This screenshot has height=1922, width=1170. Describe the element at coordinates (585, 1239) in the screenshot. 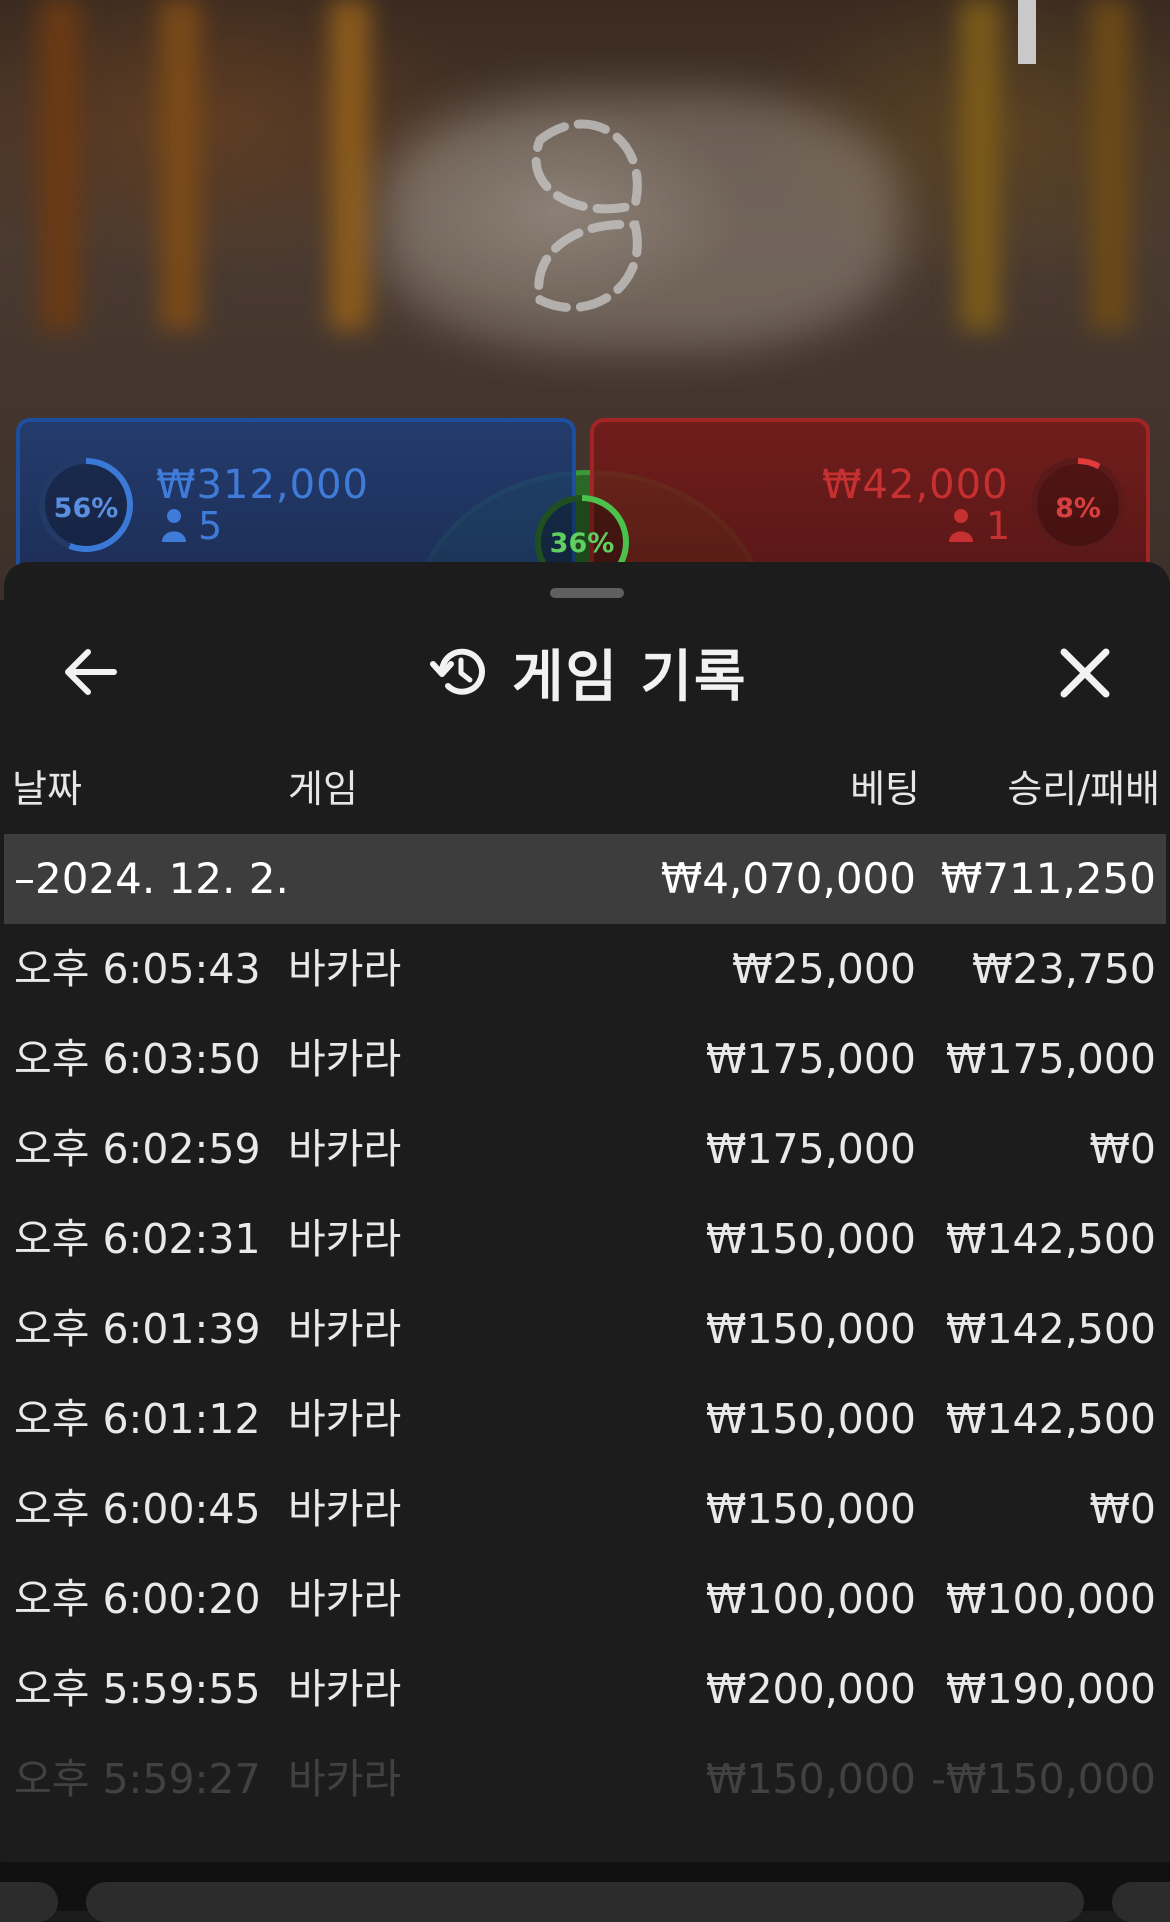

I see `history-row: 오후 6:02:31 바카라 ₩150,000 ₩142,500` at that location.